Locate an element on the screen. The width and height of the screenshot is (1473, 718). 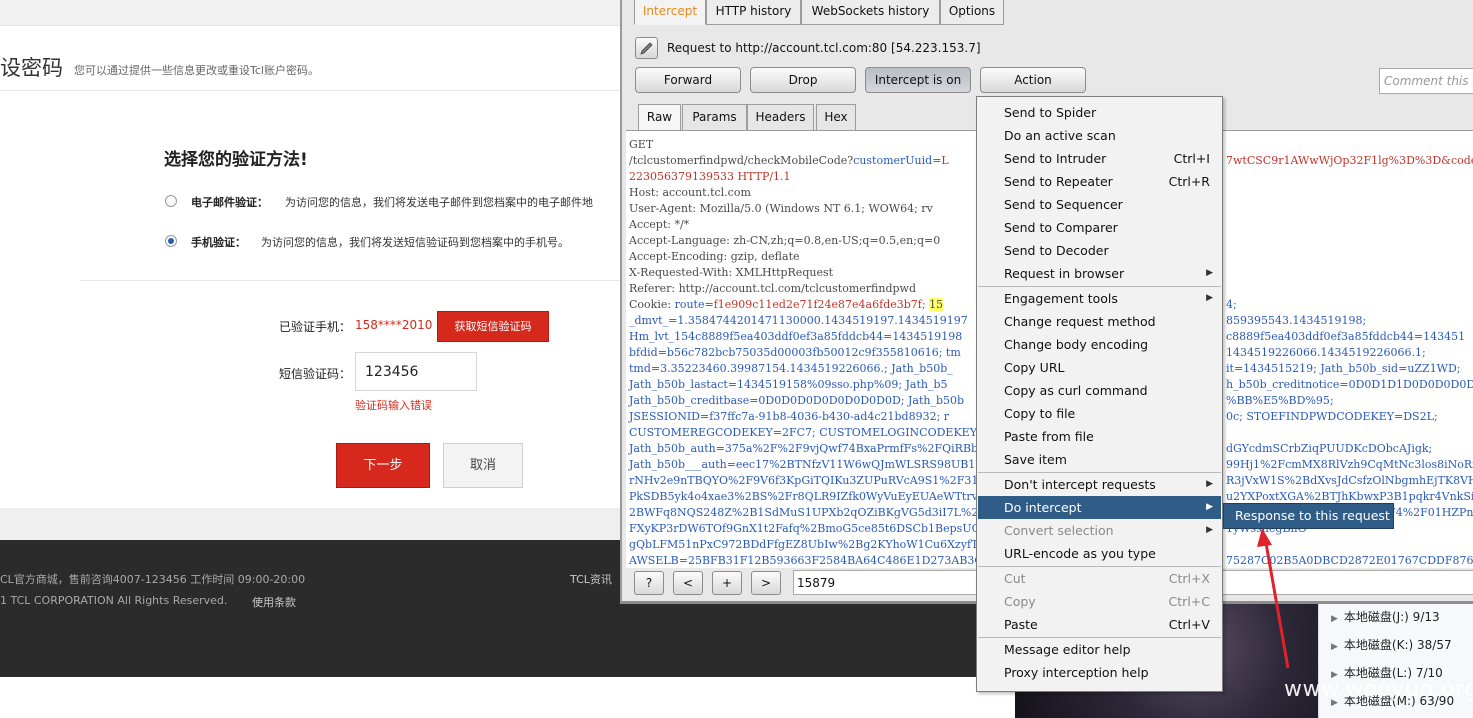
tab-intercept: Intercept is located at coordinates (670, 12).